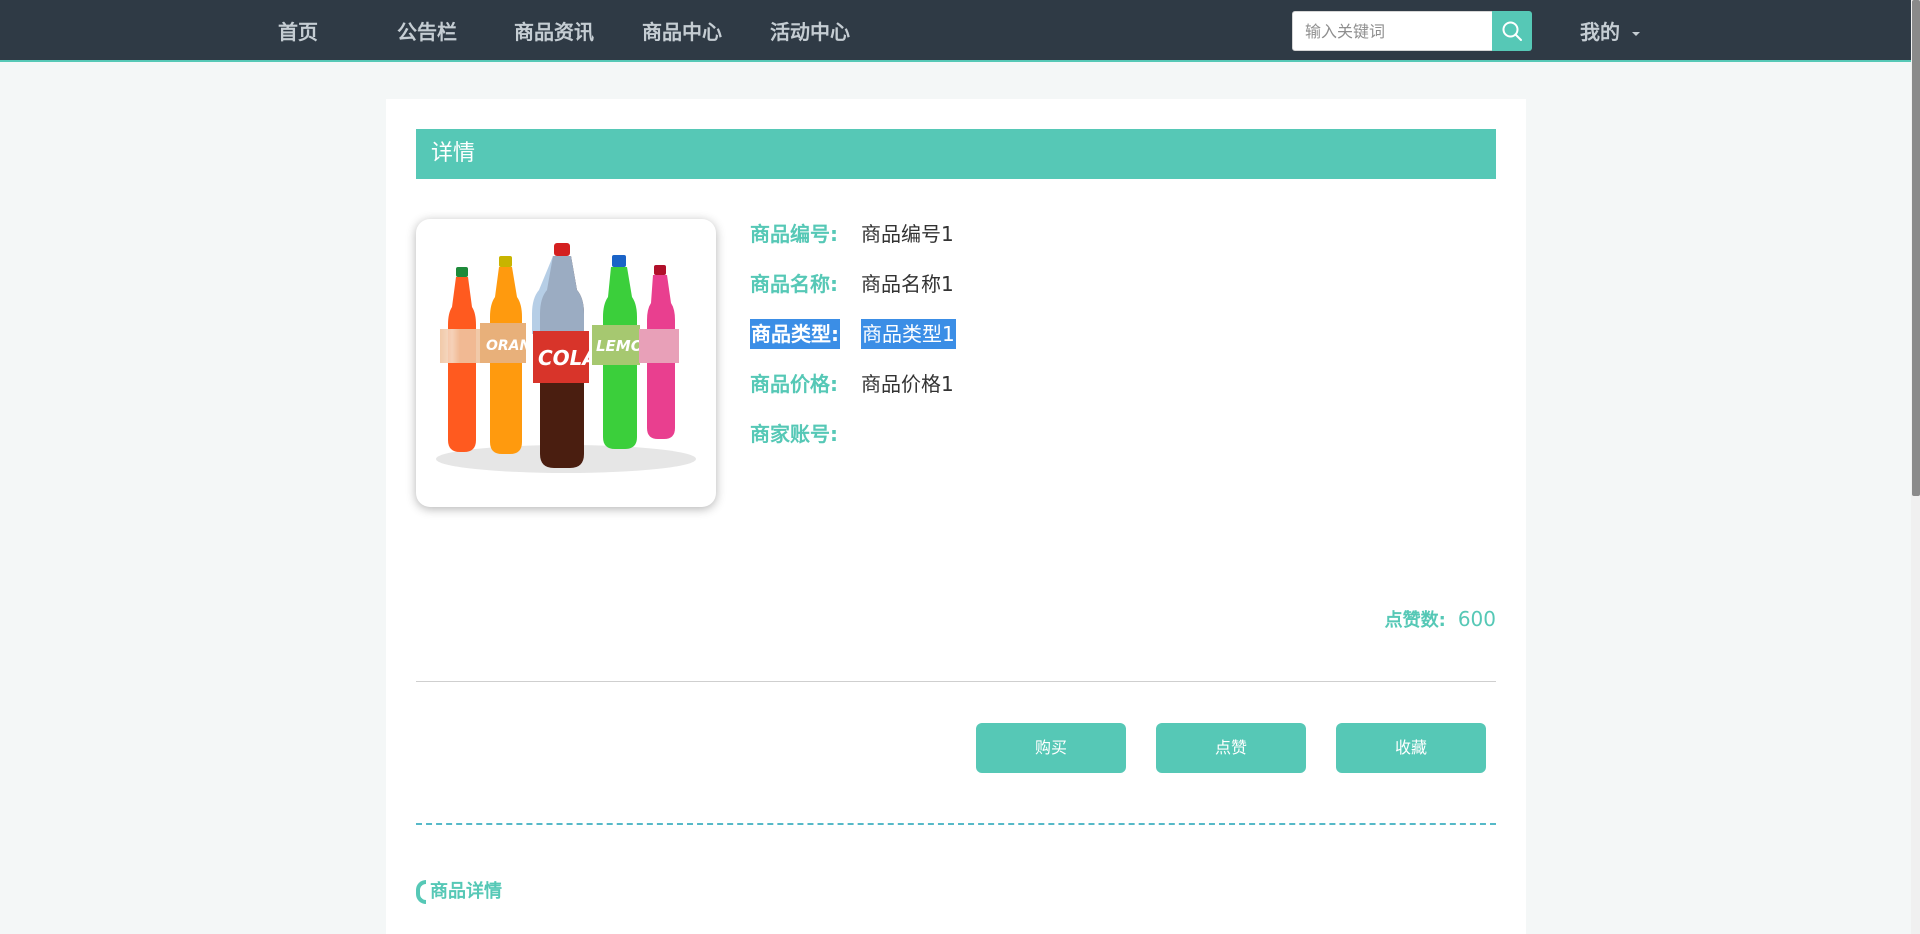 This screenshot has height=934, width=1920. Describe the element at coordinates (421, 892) in the screenshot. I see `bracket-icon` at that location.